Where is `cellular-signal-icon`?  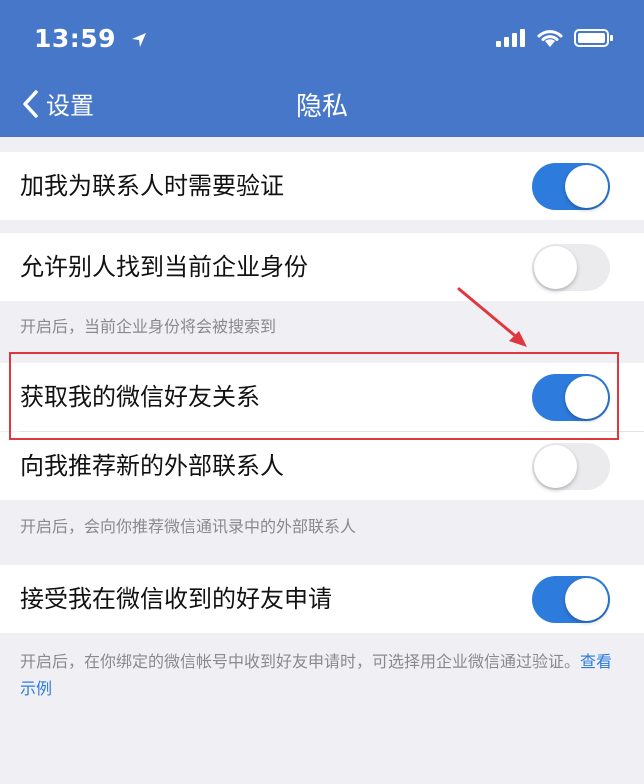 cellular-signal-icon is located at coordinates (510, 38).